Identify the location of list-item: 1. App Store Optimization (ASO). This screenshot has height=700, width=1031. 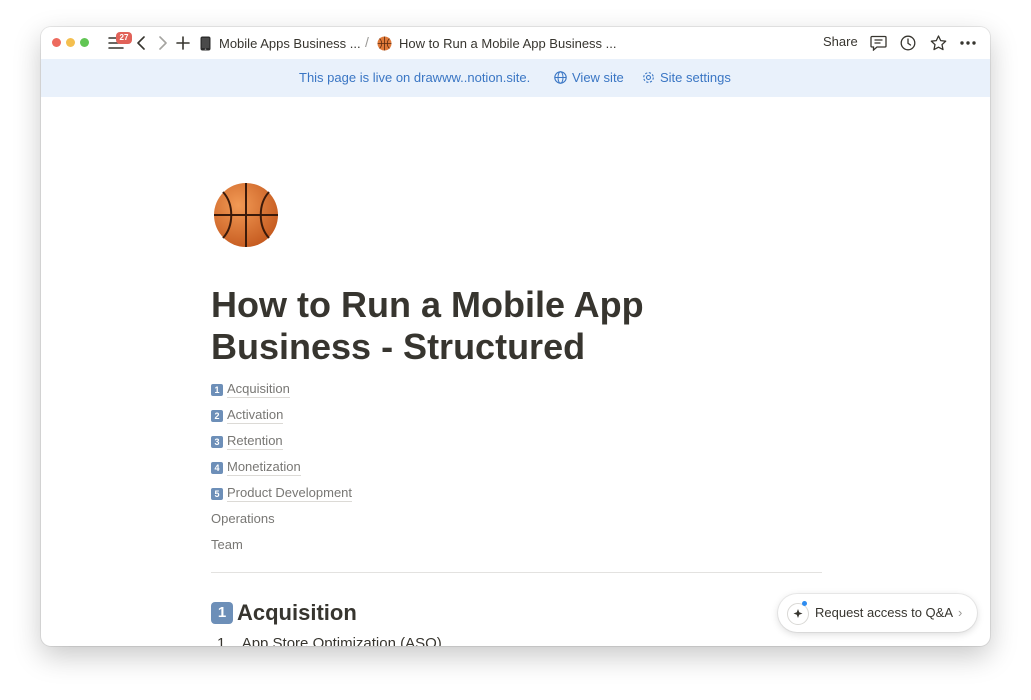
(329, 640).